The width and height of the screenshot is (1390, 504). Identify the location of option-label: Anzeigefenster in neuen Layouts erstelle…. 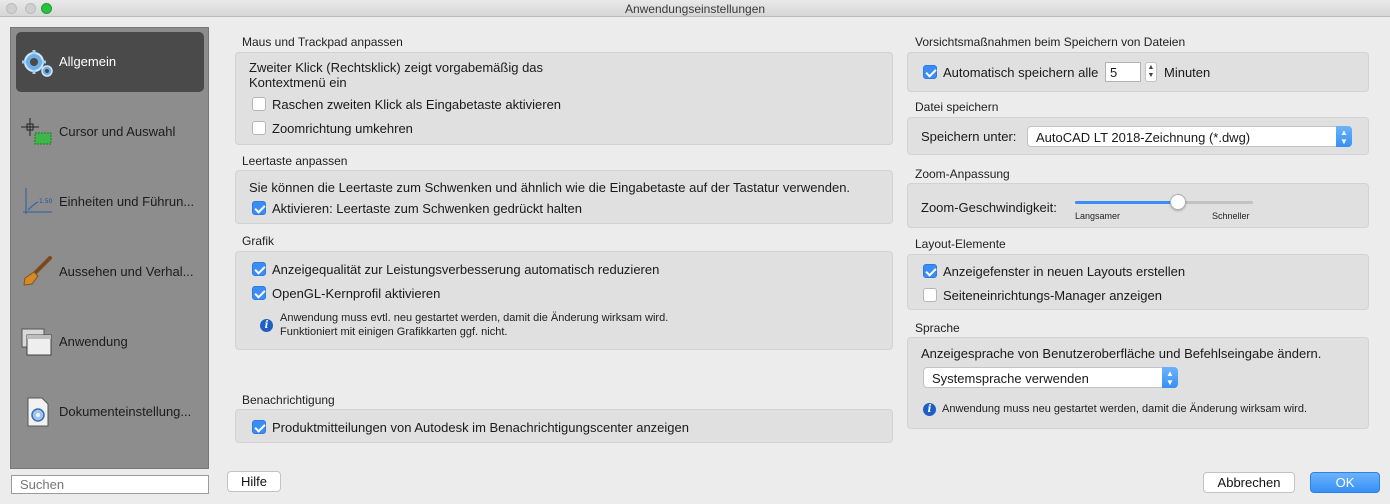
(1064, 271).